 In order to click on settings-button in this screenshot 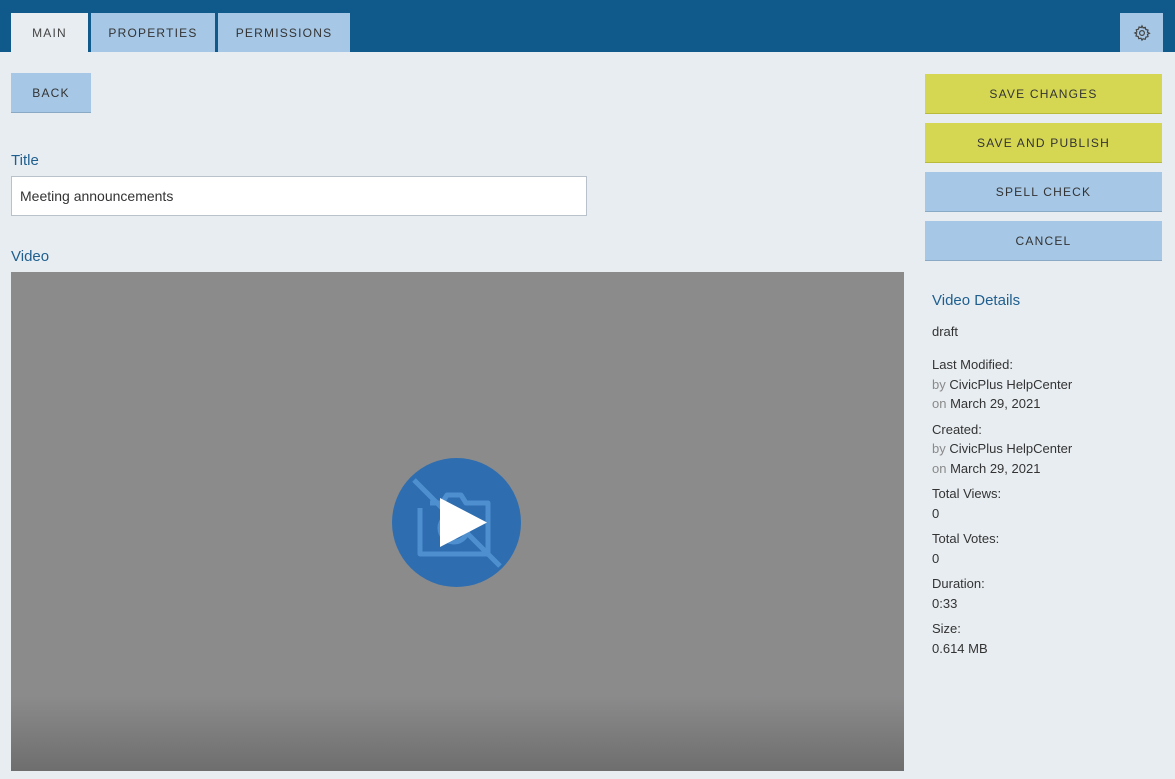, I will do `click(1141, 32)`.